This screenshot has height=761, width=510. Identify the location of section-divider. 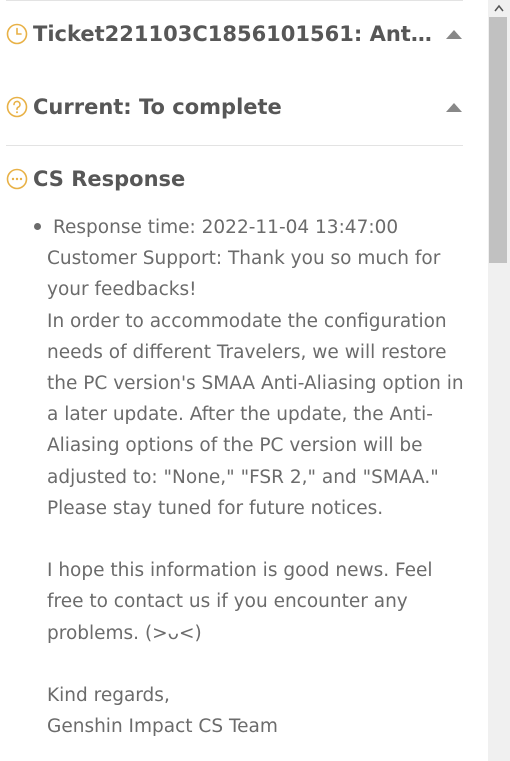
(234, 145).